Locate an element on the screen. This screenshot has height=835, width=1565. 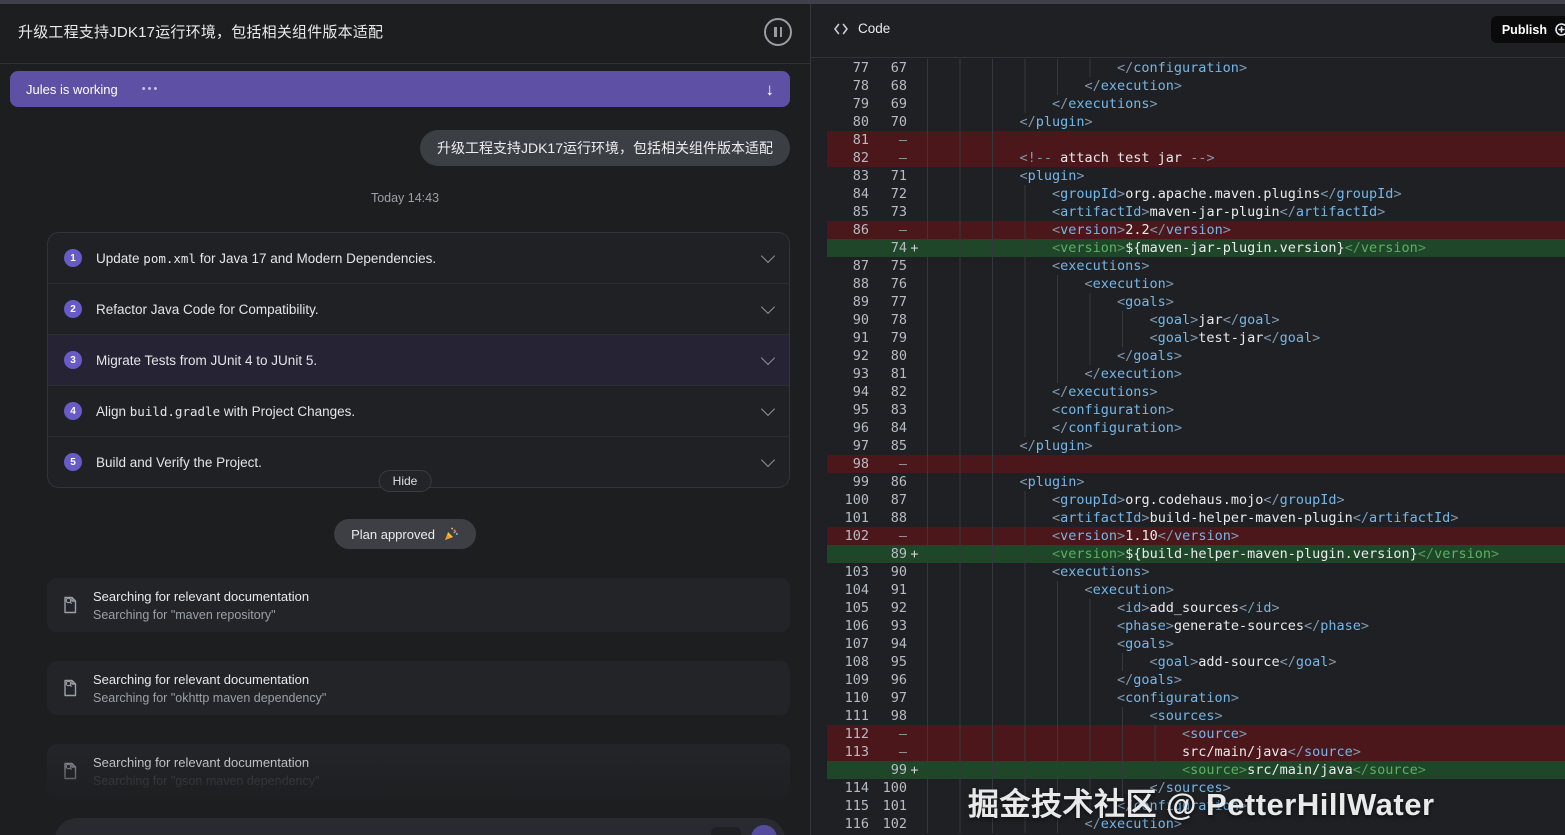
step-item-2: 2 Refactor Java Code for Compatibility. is located at coordinates (418, 309).